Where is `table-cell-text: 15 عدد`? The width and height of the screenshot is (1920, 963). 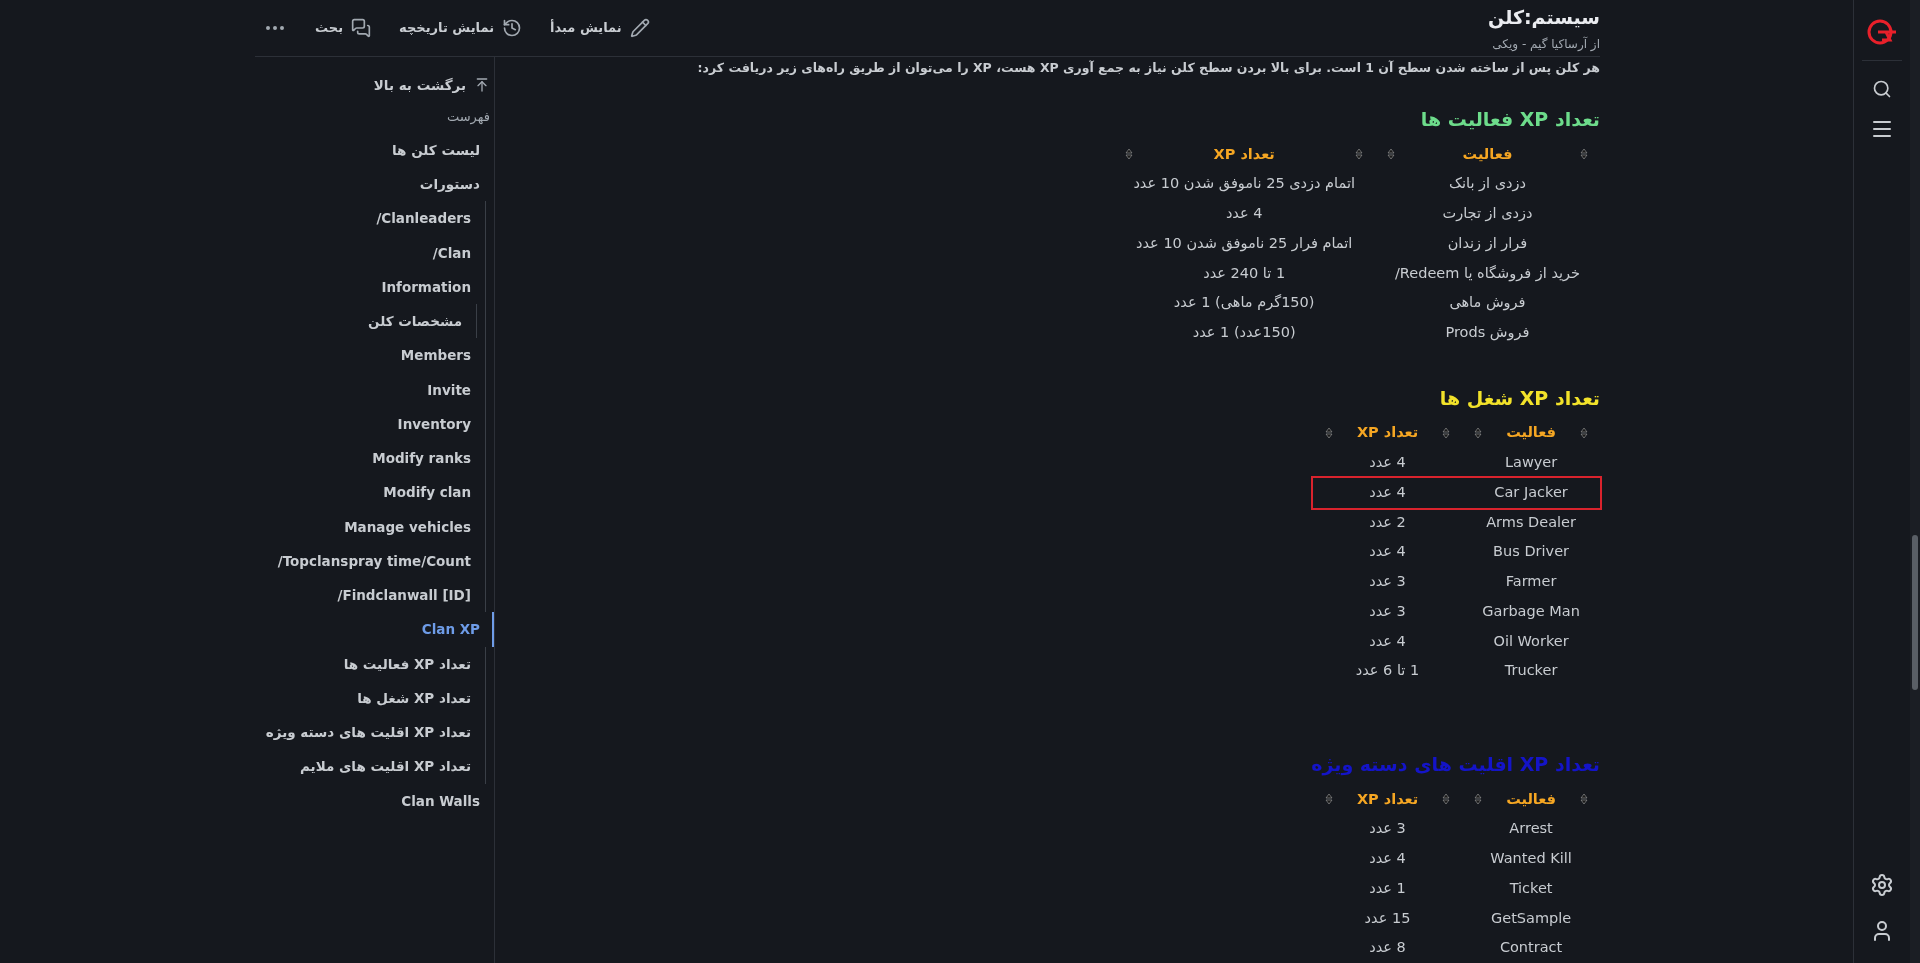 table-cell-text: 15 عدد is located at coordinates (1387, 918).